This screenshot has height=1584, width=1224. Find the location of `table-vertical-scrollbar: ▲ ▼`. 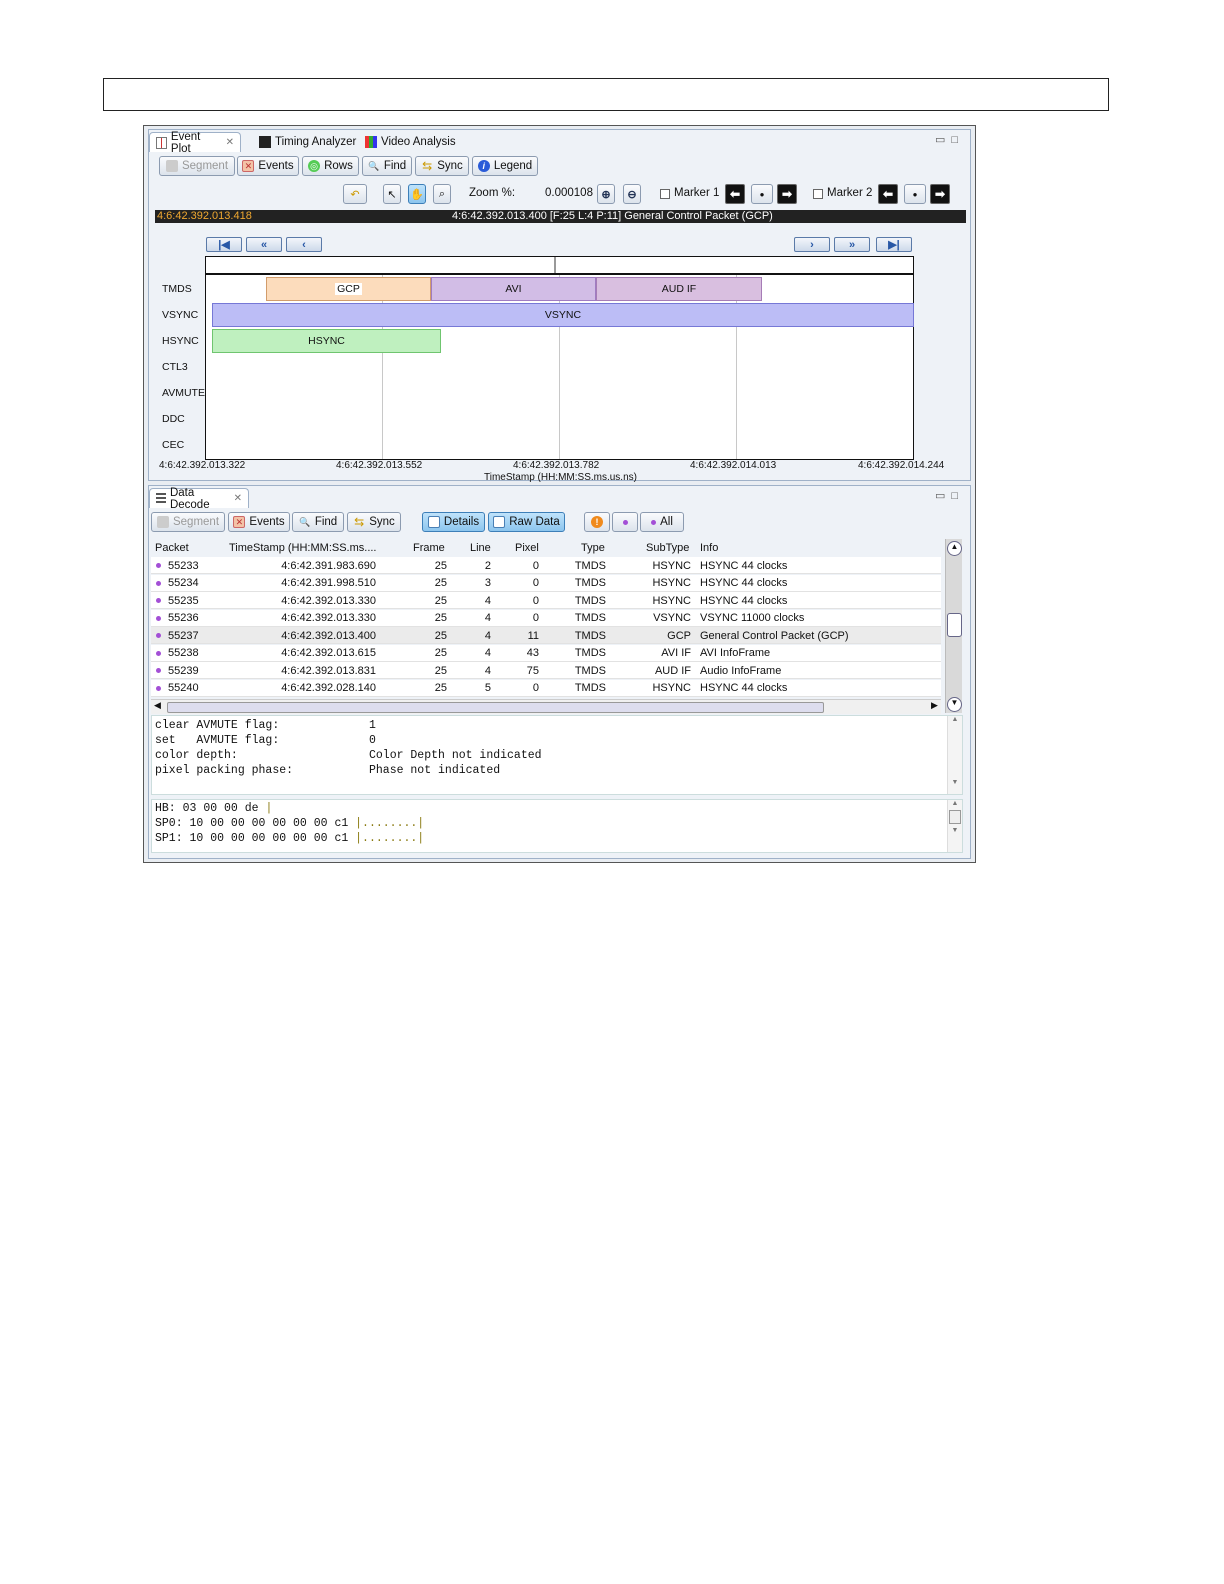

table-vertical-scrollbar: ▲ ▼ is located at coordinates (953, 626).